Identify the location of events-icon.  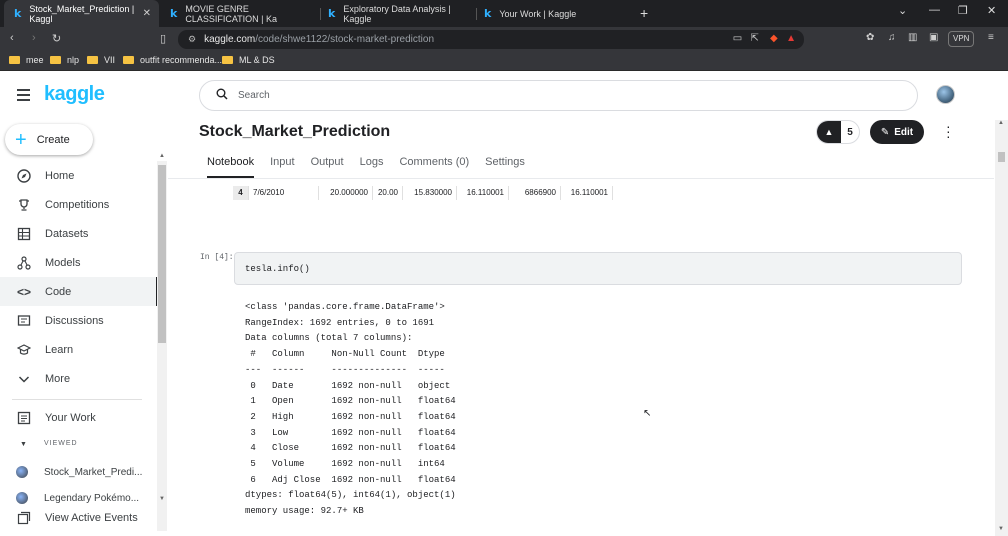
(24, 518).